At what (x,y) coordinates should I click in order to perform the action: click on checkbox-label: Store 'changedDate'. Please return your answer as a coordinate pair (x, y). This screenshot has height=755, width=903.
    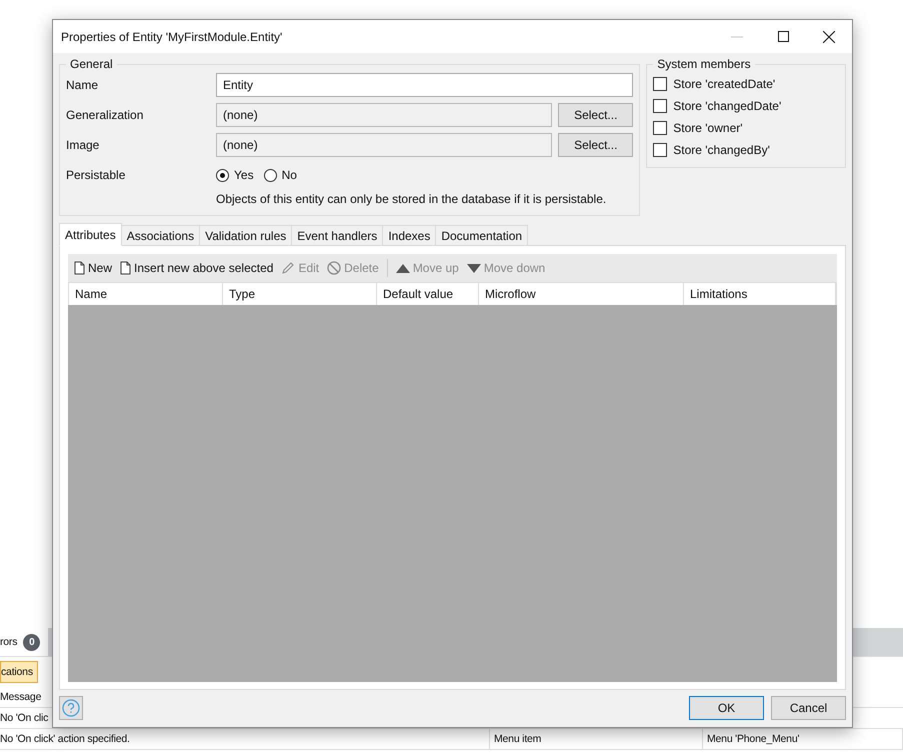
    Looking at the image, I should click on (727, 106).